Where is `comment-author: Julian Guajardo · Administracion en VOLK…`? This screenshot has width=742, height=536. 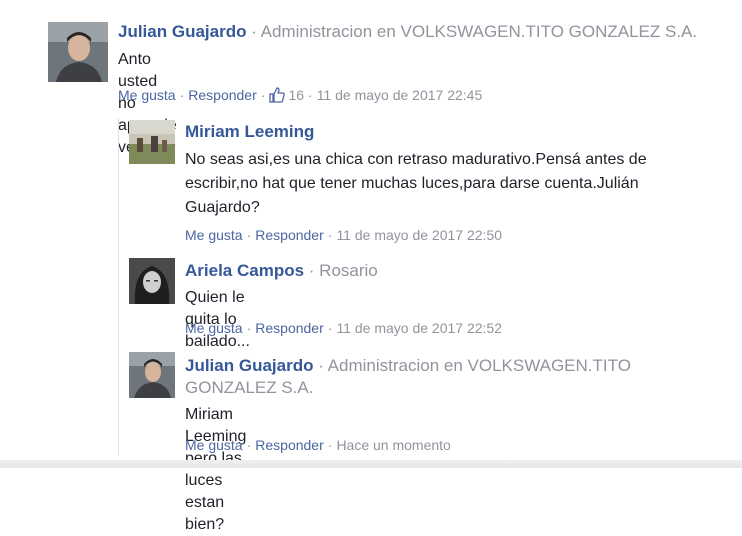 comment-author: Julian Guajardo · Administracion en VOLK… is located at coordinates (407, 32).